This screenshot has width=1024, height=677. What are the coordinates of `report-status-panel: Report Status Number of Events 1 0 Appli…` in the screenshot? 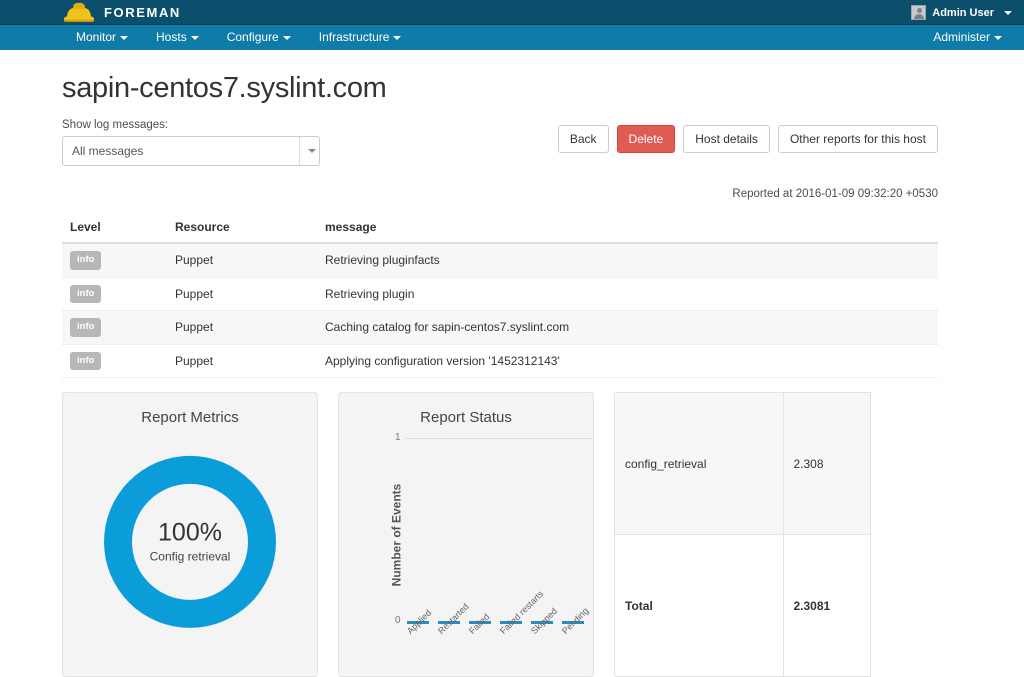 It's located at (466, 534).